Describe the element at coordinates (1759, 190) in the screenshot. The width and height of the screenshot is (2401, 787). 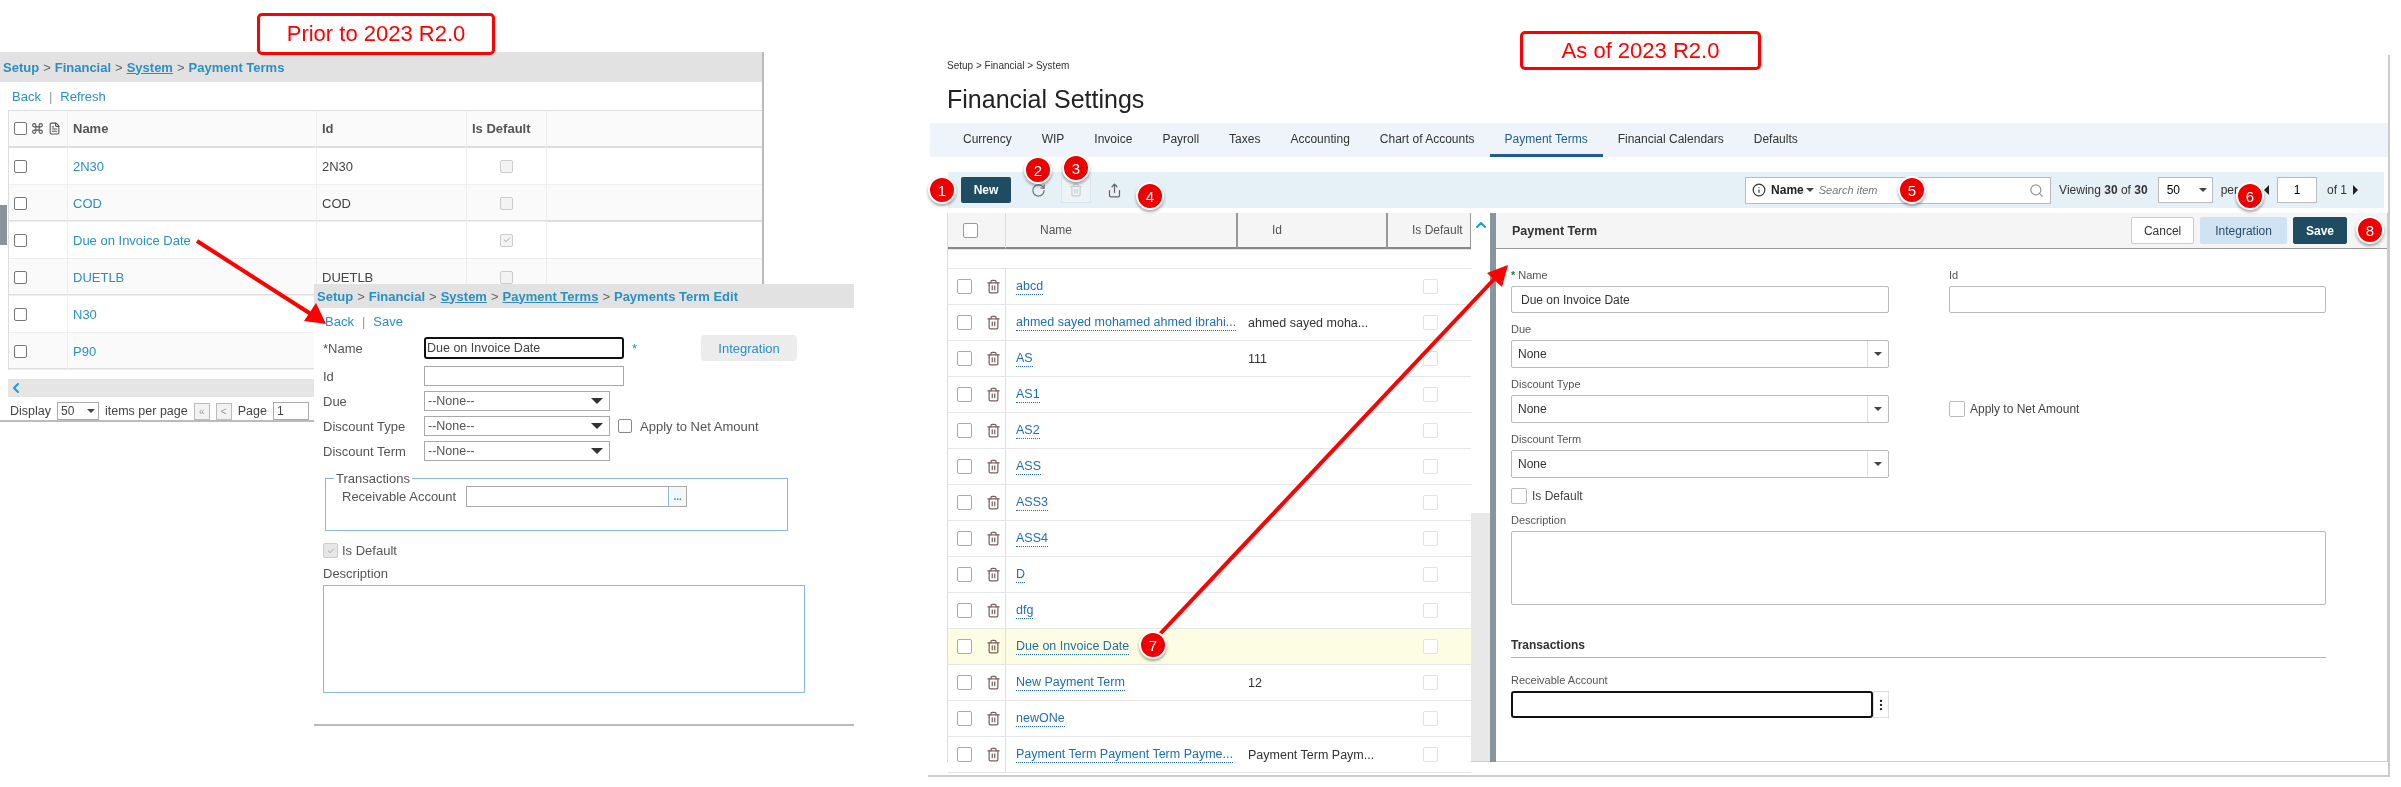
I see `info-icon` at that location.